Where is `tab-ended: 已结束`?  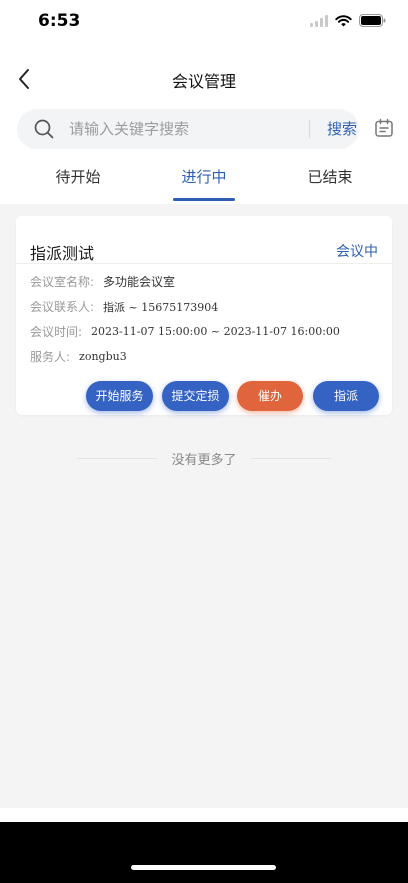 tab-ended: 已结束 is located at coordinates (330, 176).